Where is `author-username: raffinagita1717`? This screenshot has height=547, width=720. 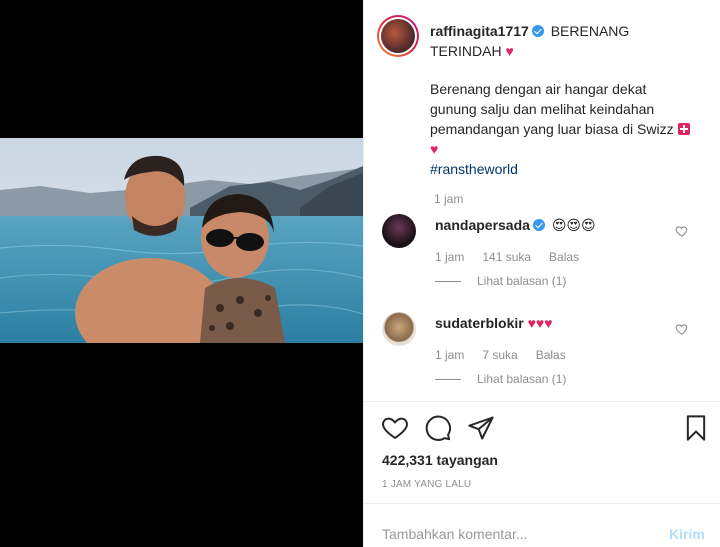
author-username: raffinagita1717 is located at coordinates (479, 31).